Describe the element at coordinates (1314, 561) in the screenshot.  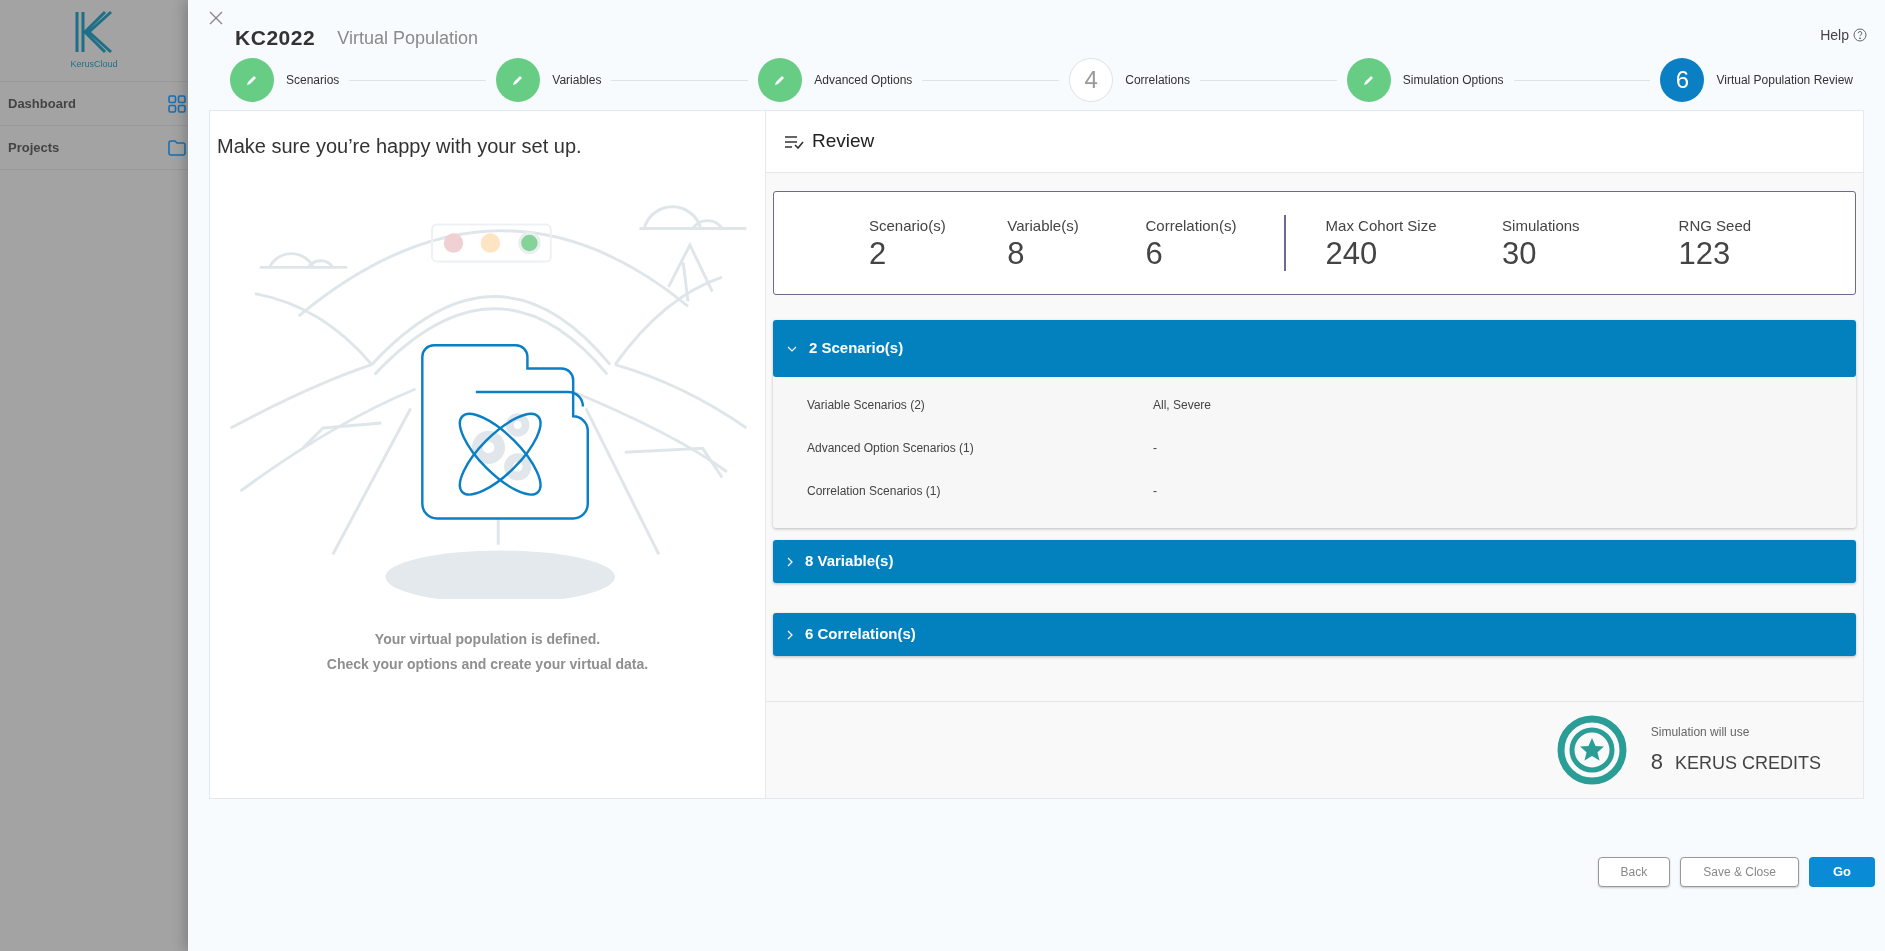
I see `accordion-header: 8 Variable(s)` at that location.